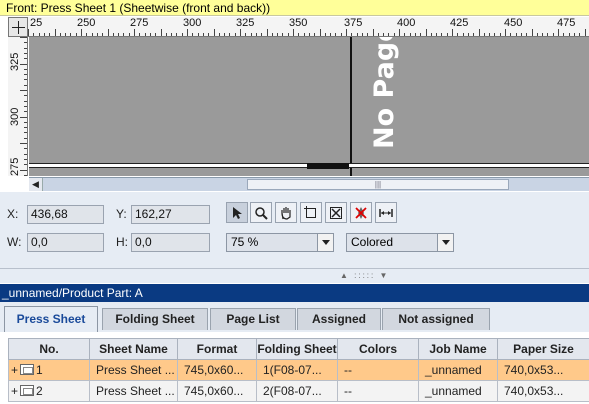  What do you see at coordinates (297, 349) in the screenshot?
I see `column-header: Folding Sheet` at bounding box center [297, 349].